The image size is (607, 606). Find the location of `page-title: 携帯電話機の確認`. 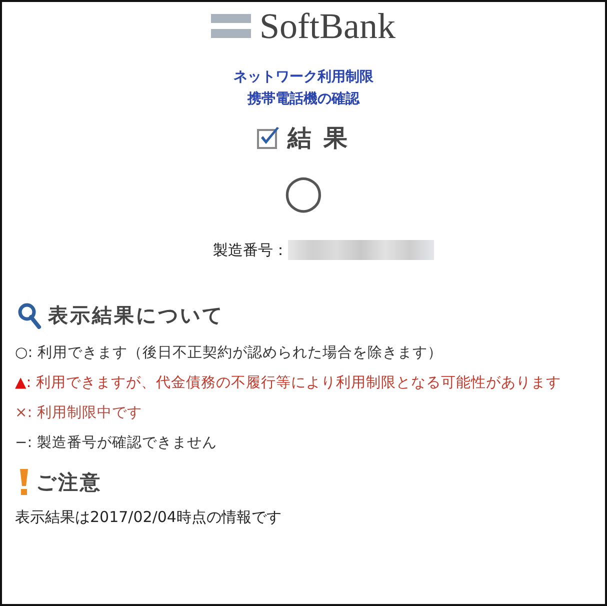

page-title: 携帯電話機の確認 is located at coordinates (304, 99).